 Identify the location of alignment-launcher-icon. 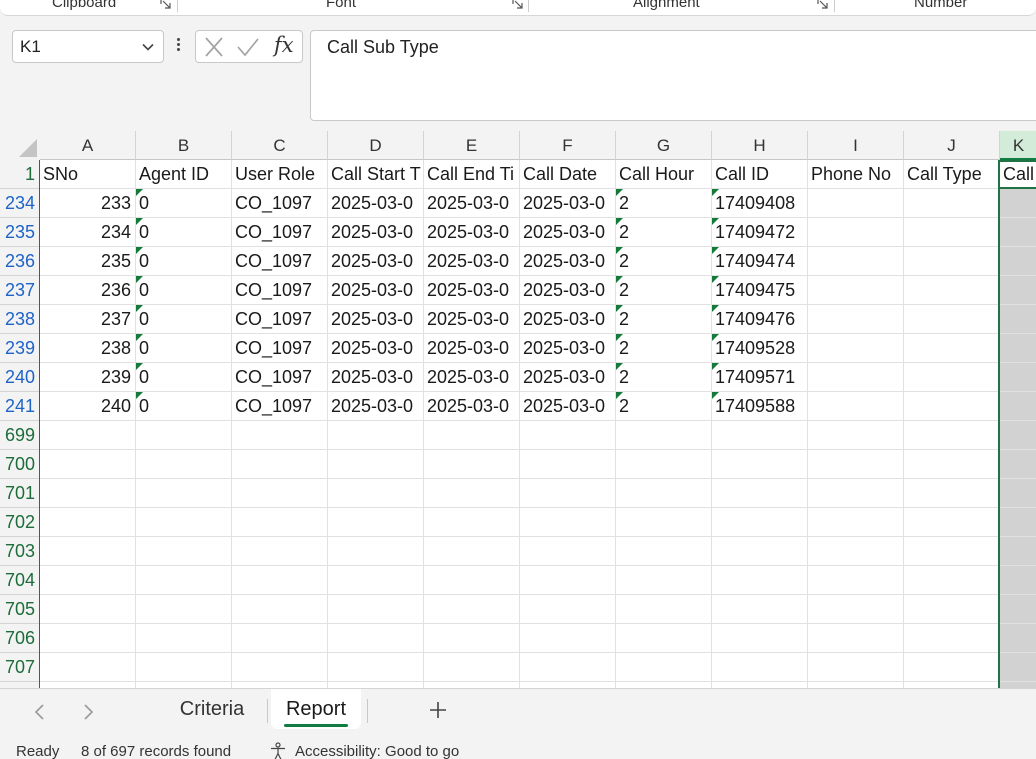
(822, 4).